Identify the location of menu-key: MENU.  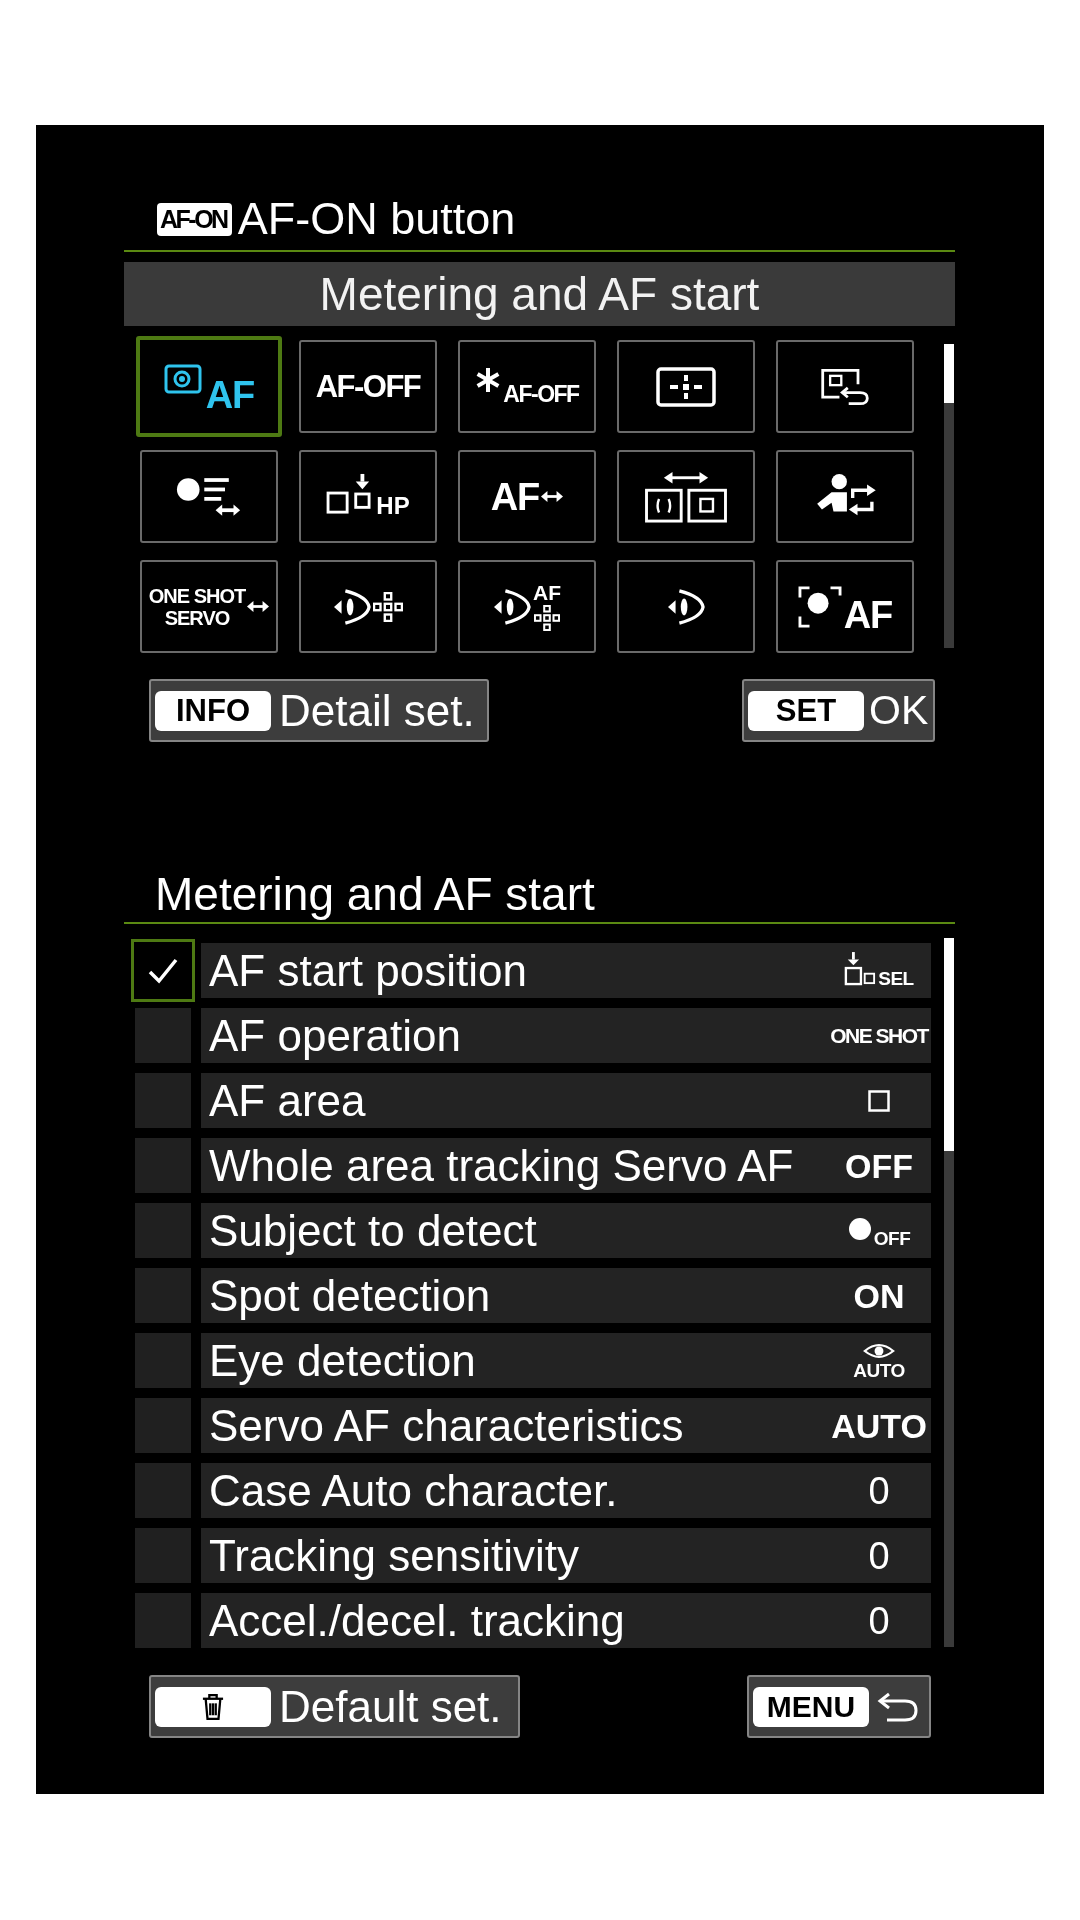
(811, 1706).